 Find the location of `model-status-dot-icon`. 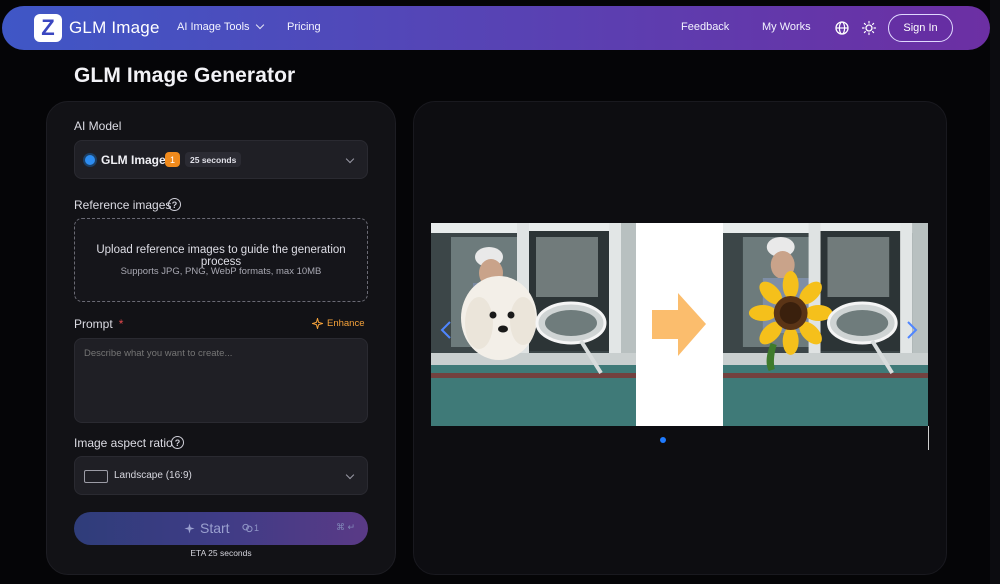

model-status-dot-icon is located at coordinates (90, 160).